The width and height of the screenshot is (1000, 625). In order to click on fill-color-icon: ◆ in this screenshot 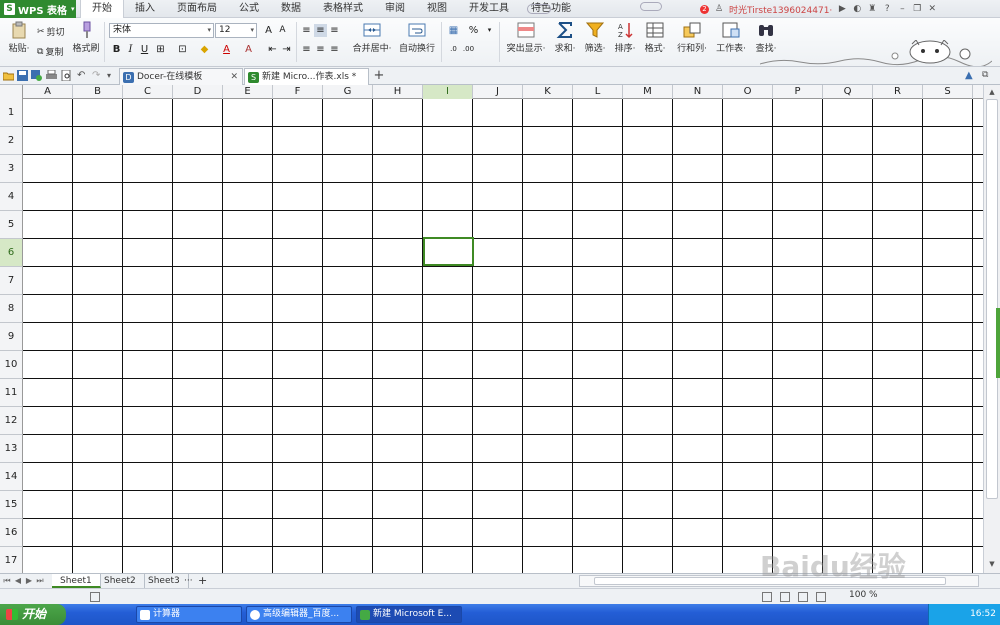, I will do `click(204, 49)`.